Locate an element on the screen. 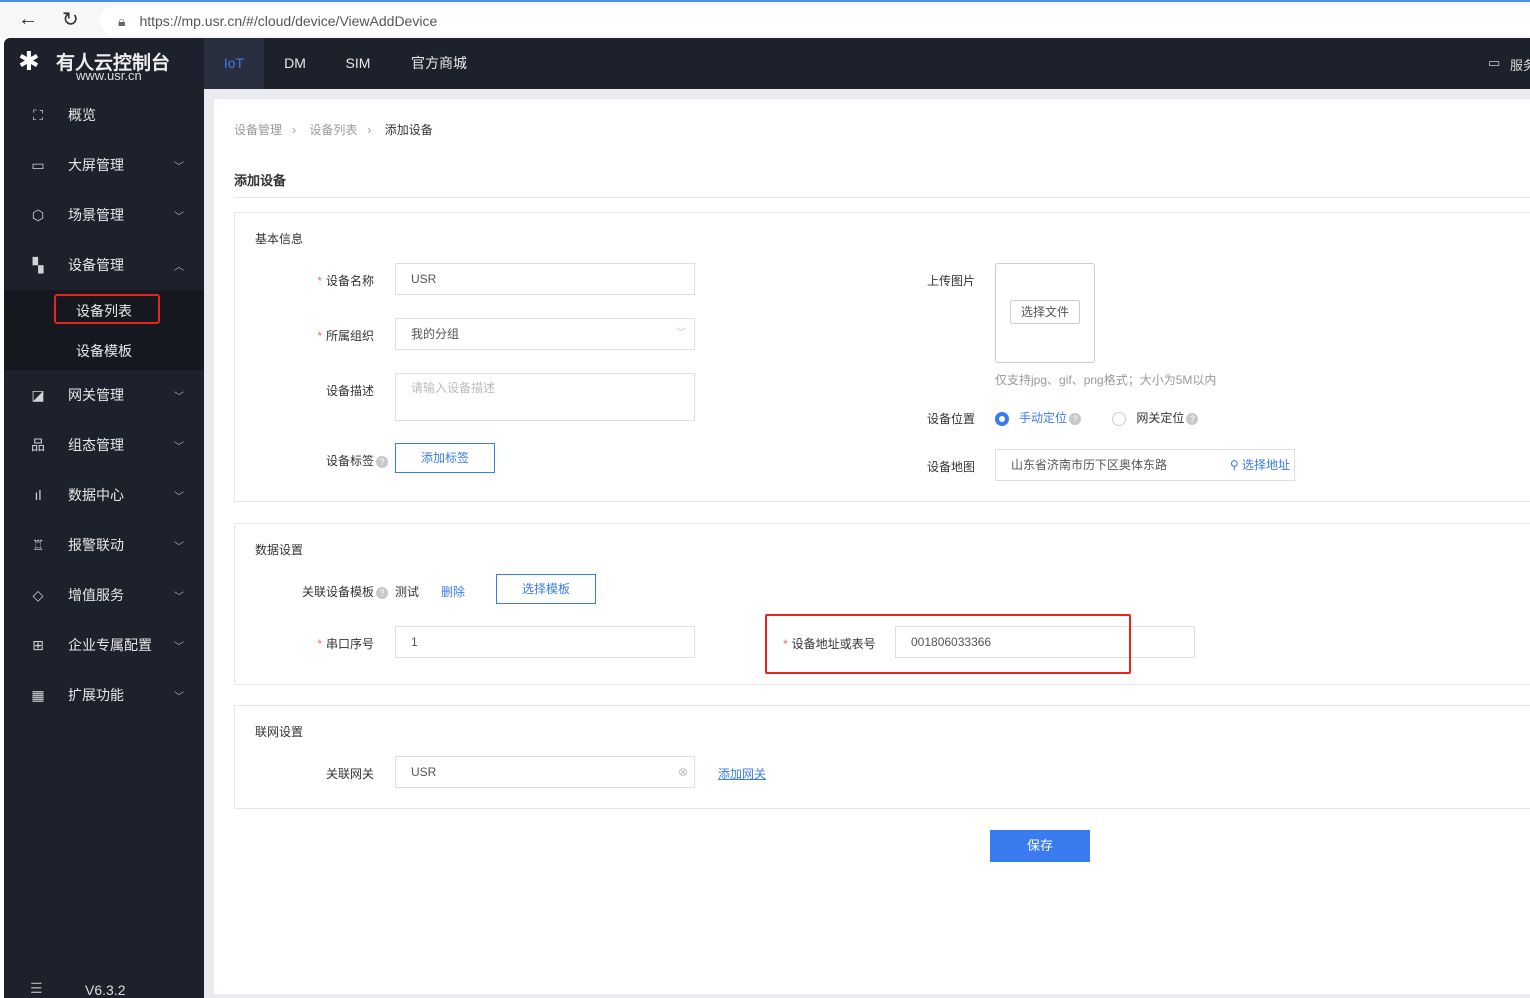 The height and width of the screenshot is (998, 1530). device-name-label: * 设备名称 is located at coordinates (345, 281).